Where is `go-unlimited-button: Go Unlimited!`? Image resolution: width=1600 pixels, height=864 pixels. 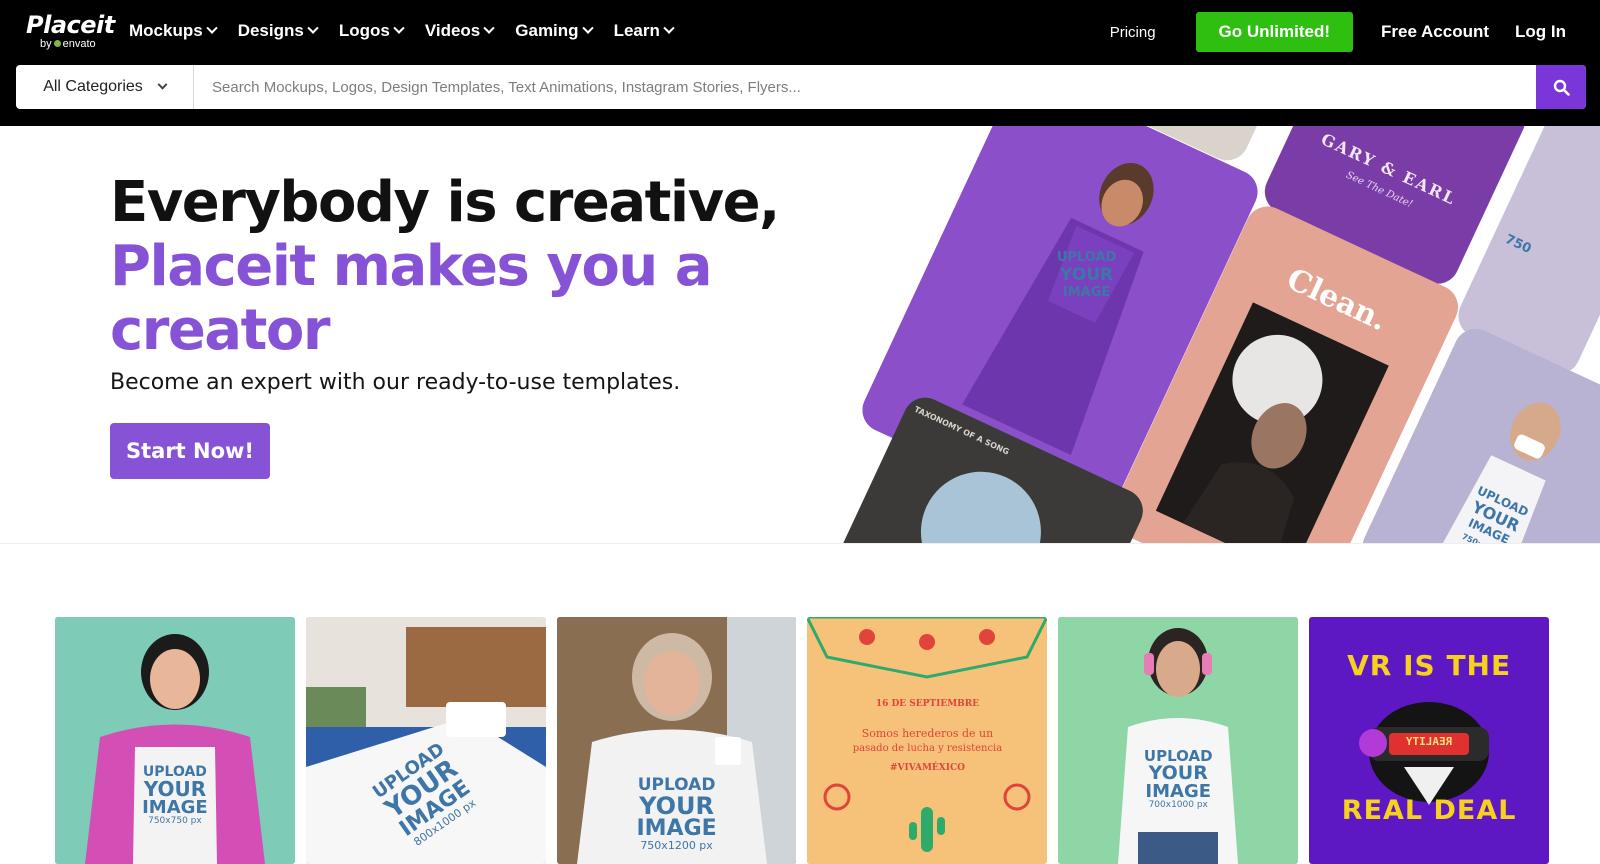 go-unlimited-button: Go Unlimited! is located at coordinates (1274, 32).